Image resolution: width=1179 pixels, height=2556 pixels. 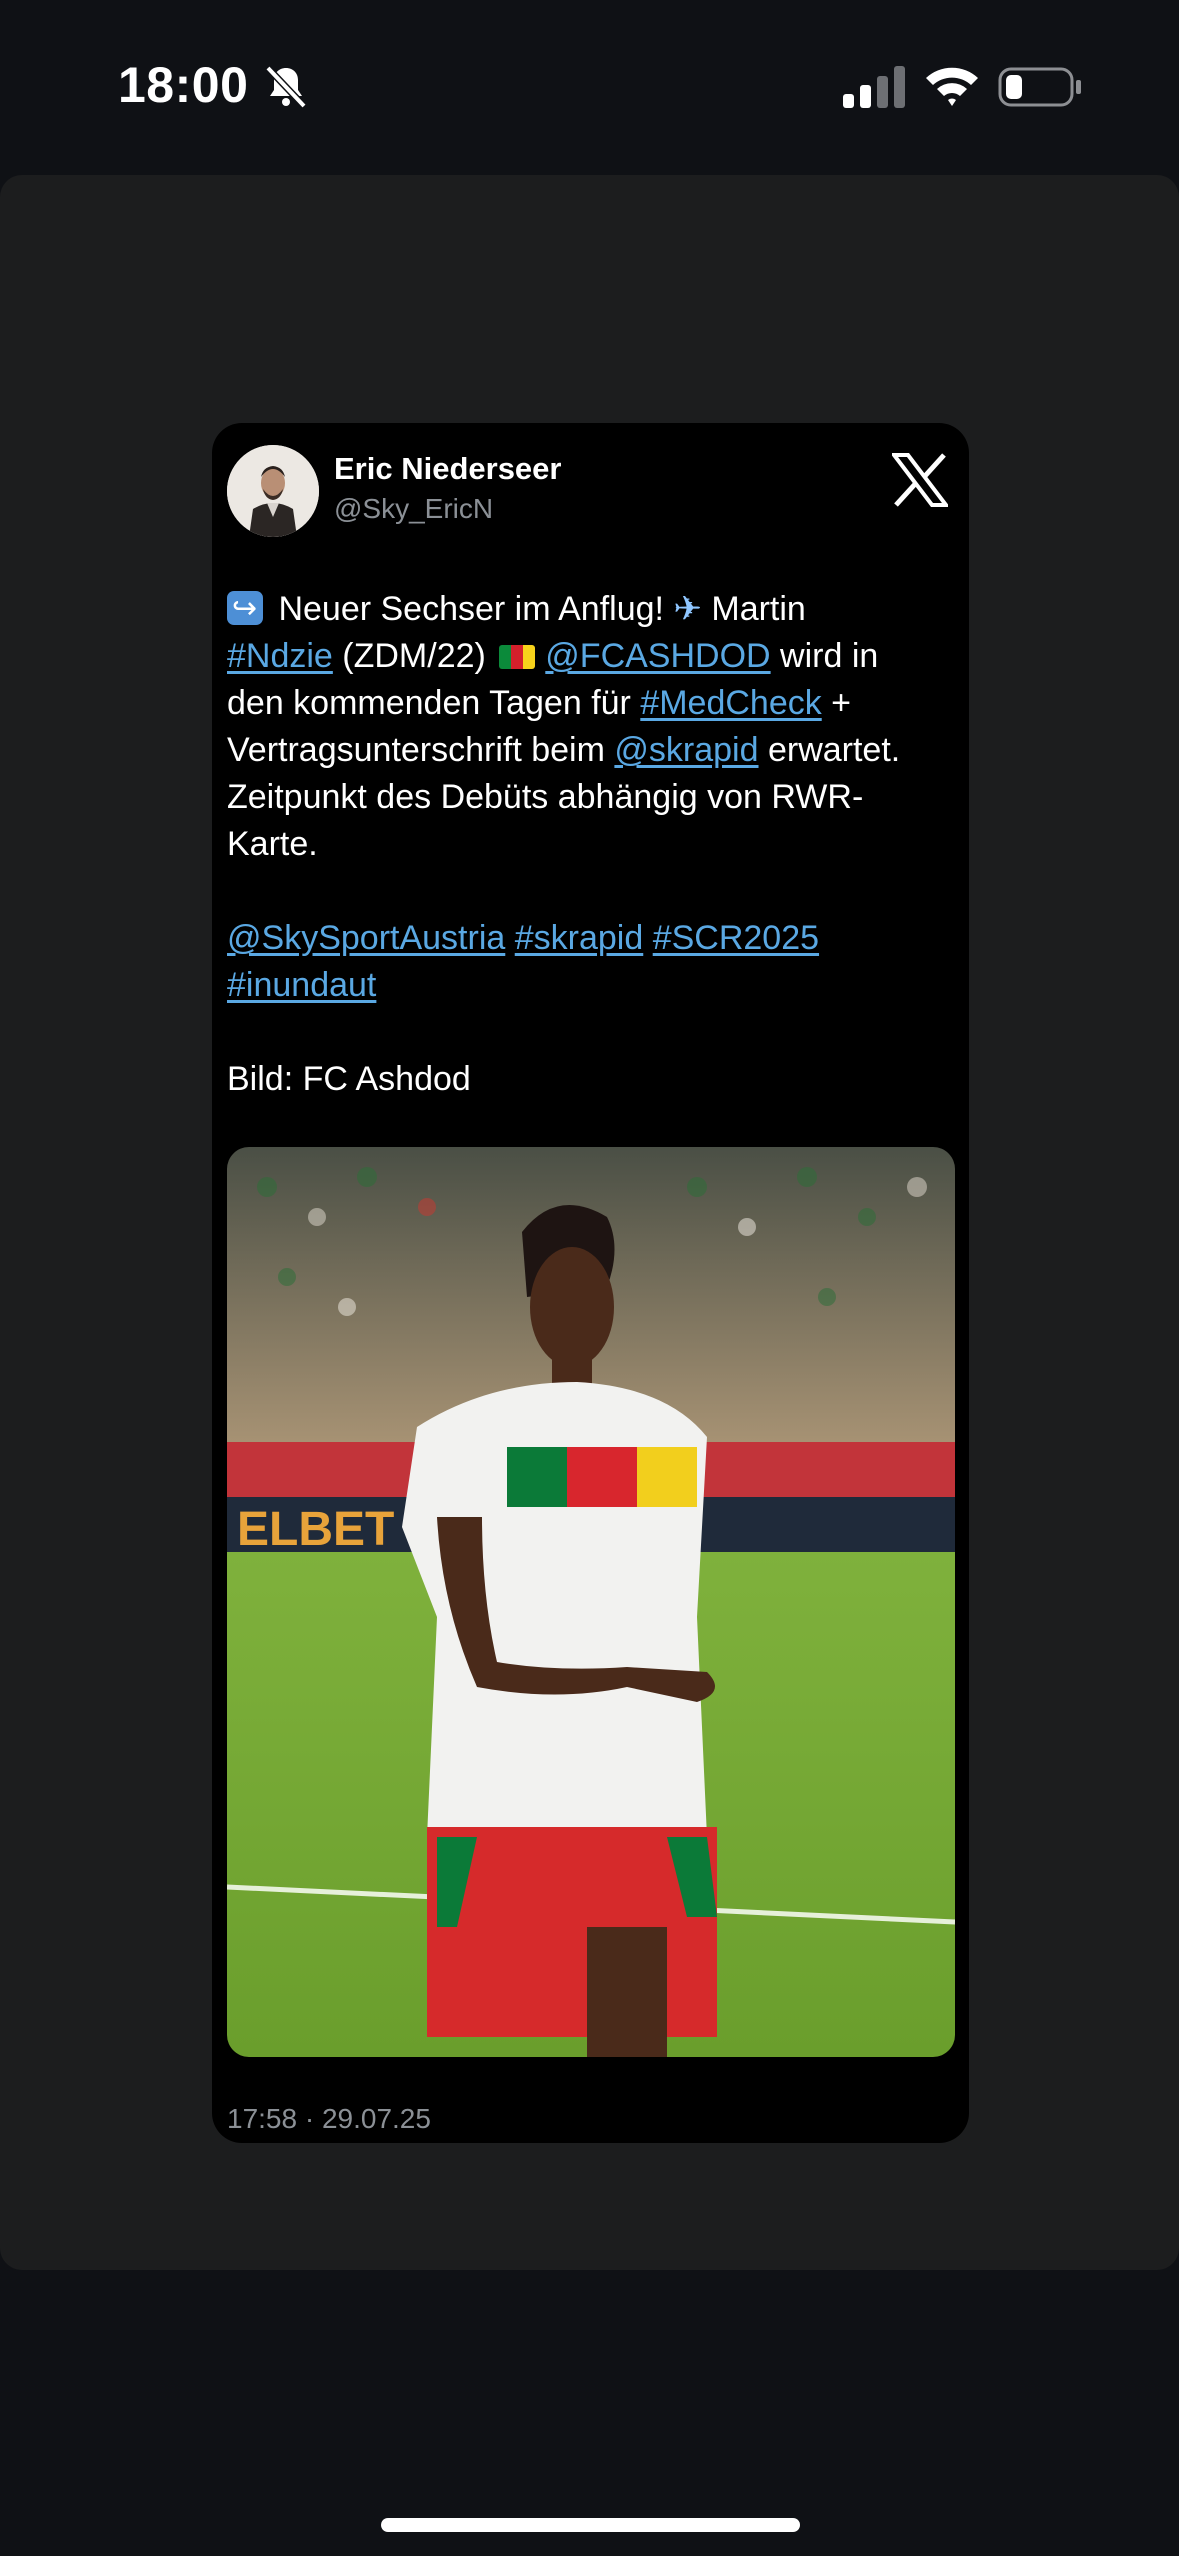 I want to click on tweet-line-9: #inundaut, so click(x=592, y=985).